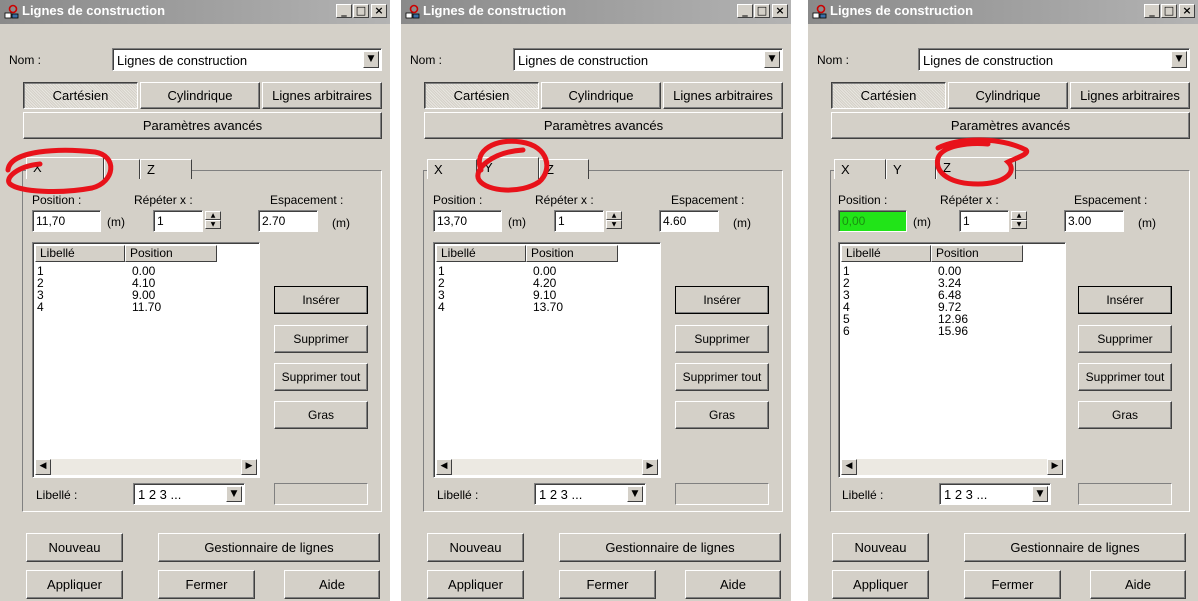 Image resolution: width=1198 pixels, height=601 pixels. Describe the element at coordinates (288, 221) in the screenshot. I see `spacing-input: 2.70` at that location.